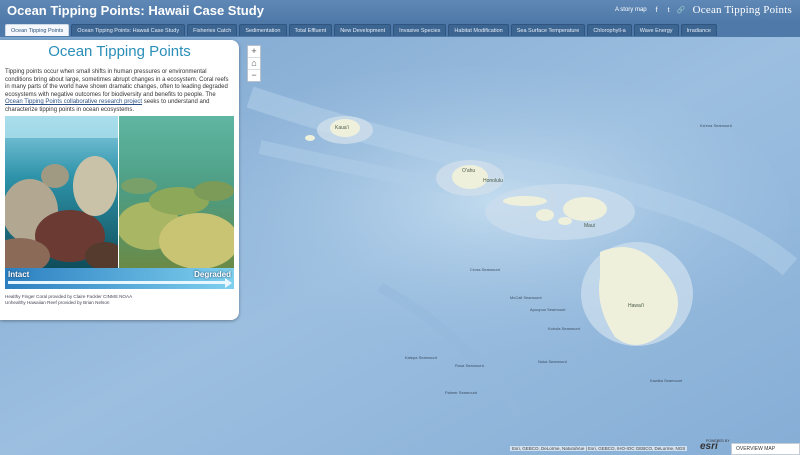 The image size is (800, 455). What do you see at coordinates (765, 449) in the screenshot?
I see `overview-map-button: OVERVIEW MAP` at bounding box center [765, 449].